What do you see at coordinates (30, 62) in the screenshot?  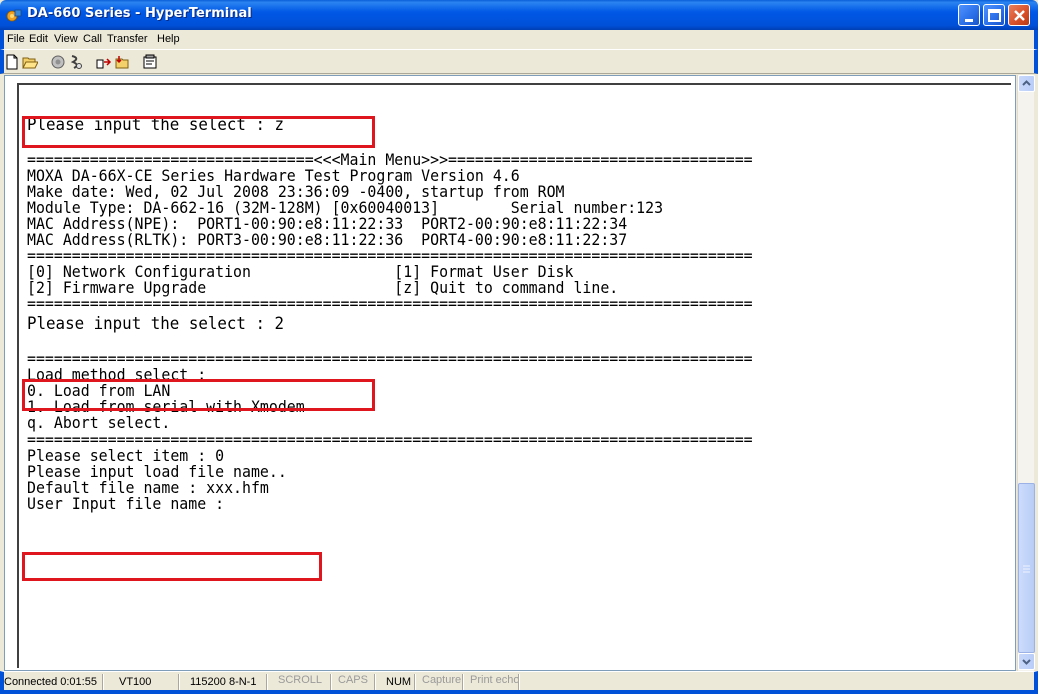 I see `open-icon` at bounding box center [30, 62].